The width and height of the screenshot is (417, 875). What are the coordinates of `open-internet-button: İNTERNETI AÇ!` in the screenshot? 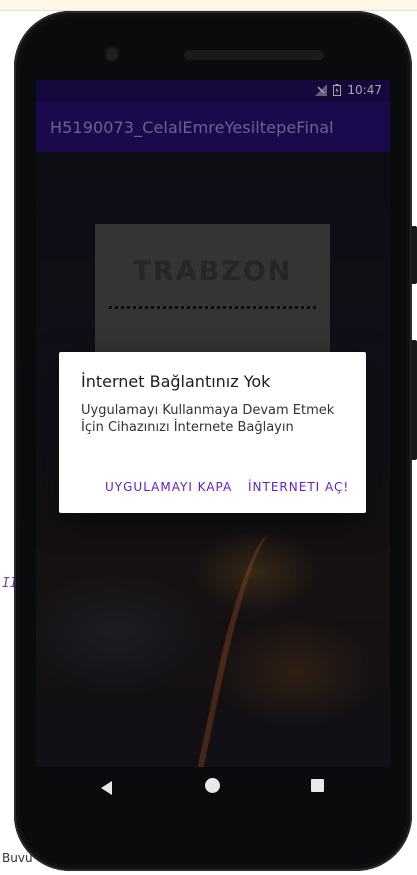 It's located at (298, 487).